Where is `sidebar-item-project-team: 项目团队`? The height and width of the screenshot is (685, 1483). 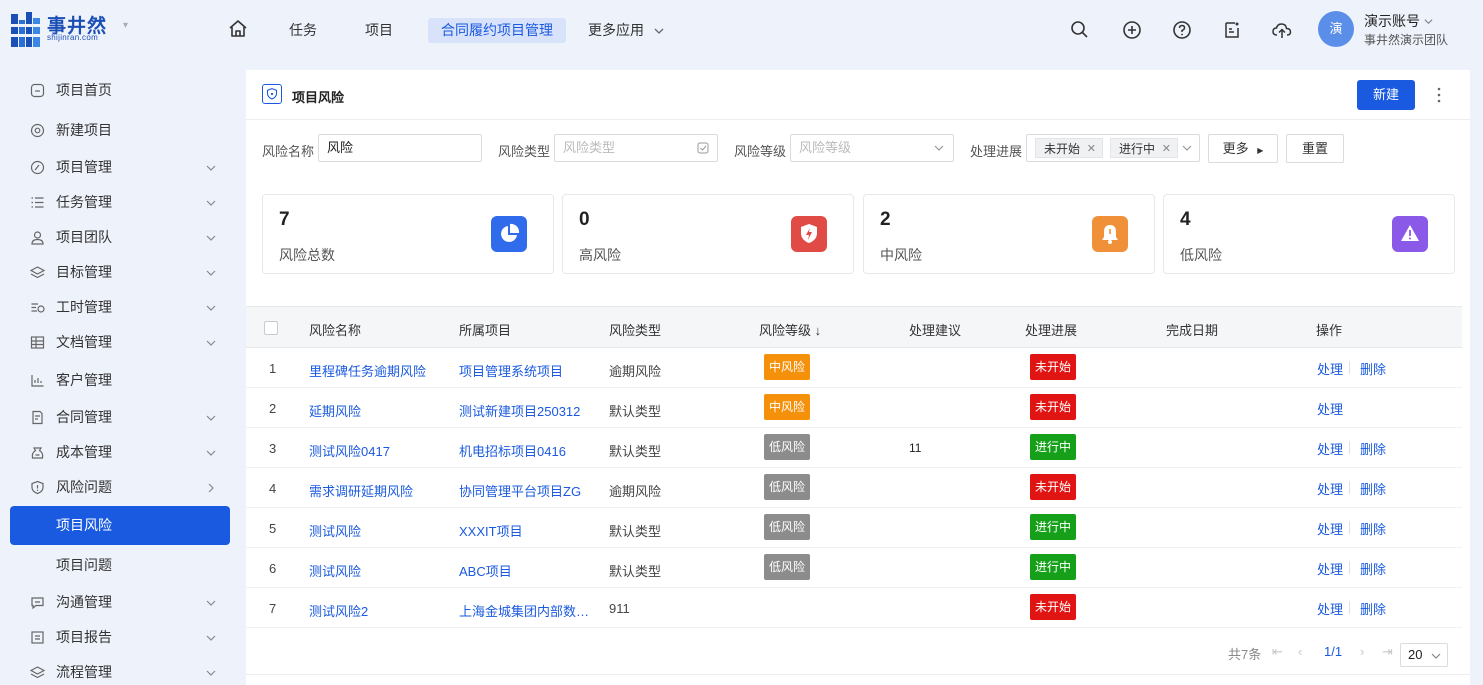
sidebar-item-project-team: 项目团队 is located at coordinates (120, 237).